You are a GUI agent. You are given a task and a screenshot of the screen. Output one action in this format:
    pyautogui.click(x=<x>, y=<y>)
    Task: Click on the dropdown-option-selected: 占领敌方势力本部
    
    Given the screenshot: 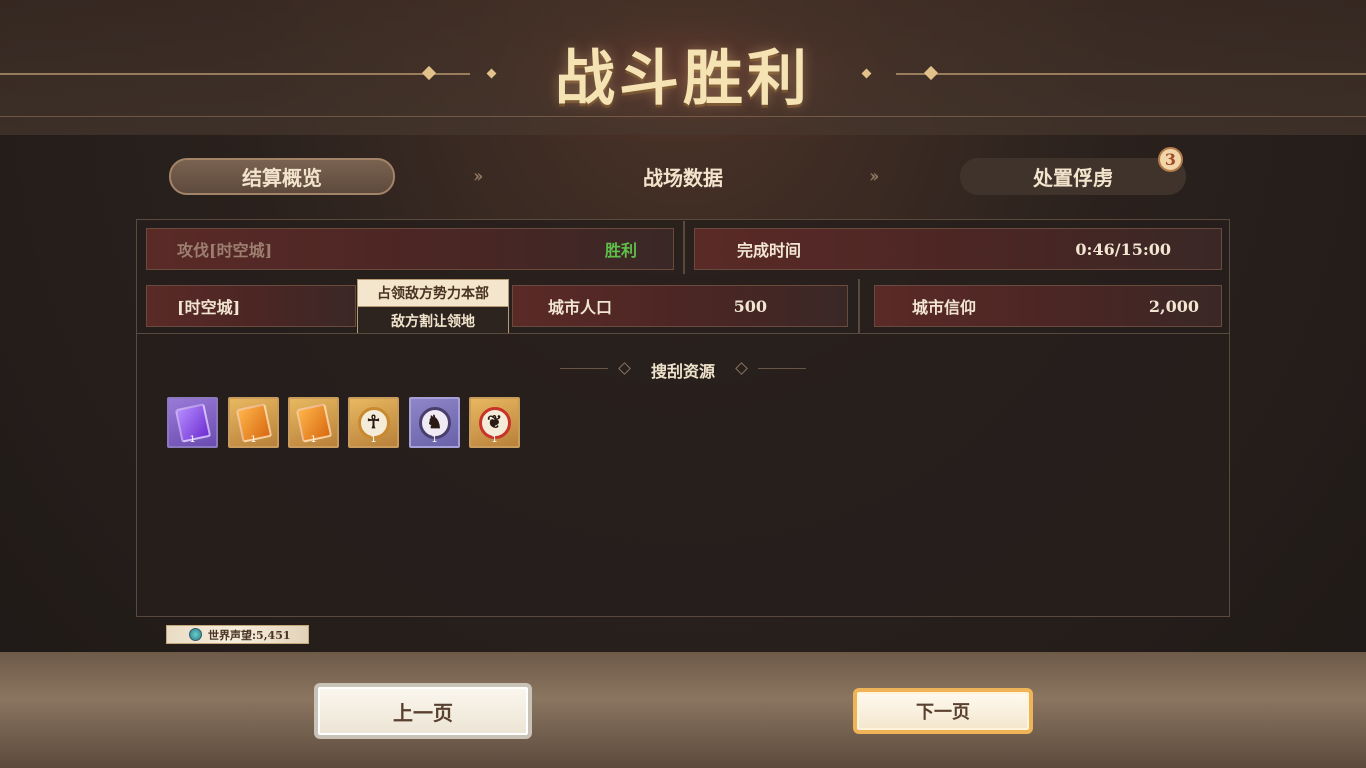 What is the action you would take?
    pyautogui.click(x=433, y=293)
    